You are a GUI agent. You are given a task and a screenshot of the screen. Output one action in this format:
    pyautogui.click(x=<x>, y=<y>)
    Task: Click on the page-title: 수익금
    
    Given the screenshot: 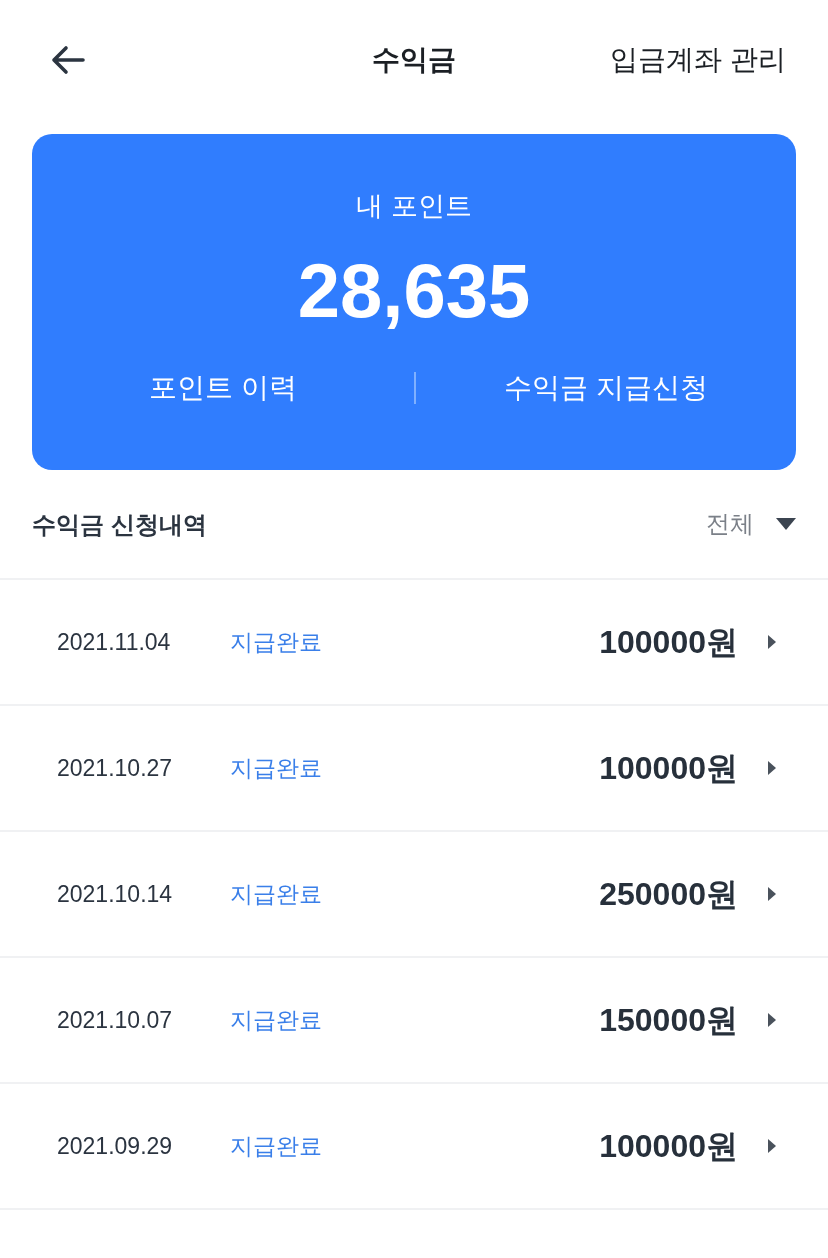 What is the action you would take?
    pyautogui.click(x=414, y=60)
    